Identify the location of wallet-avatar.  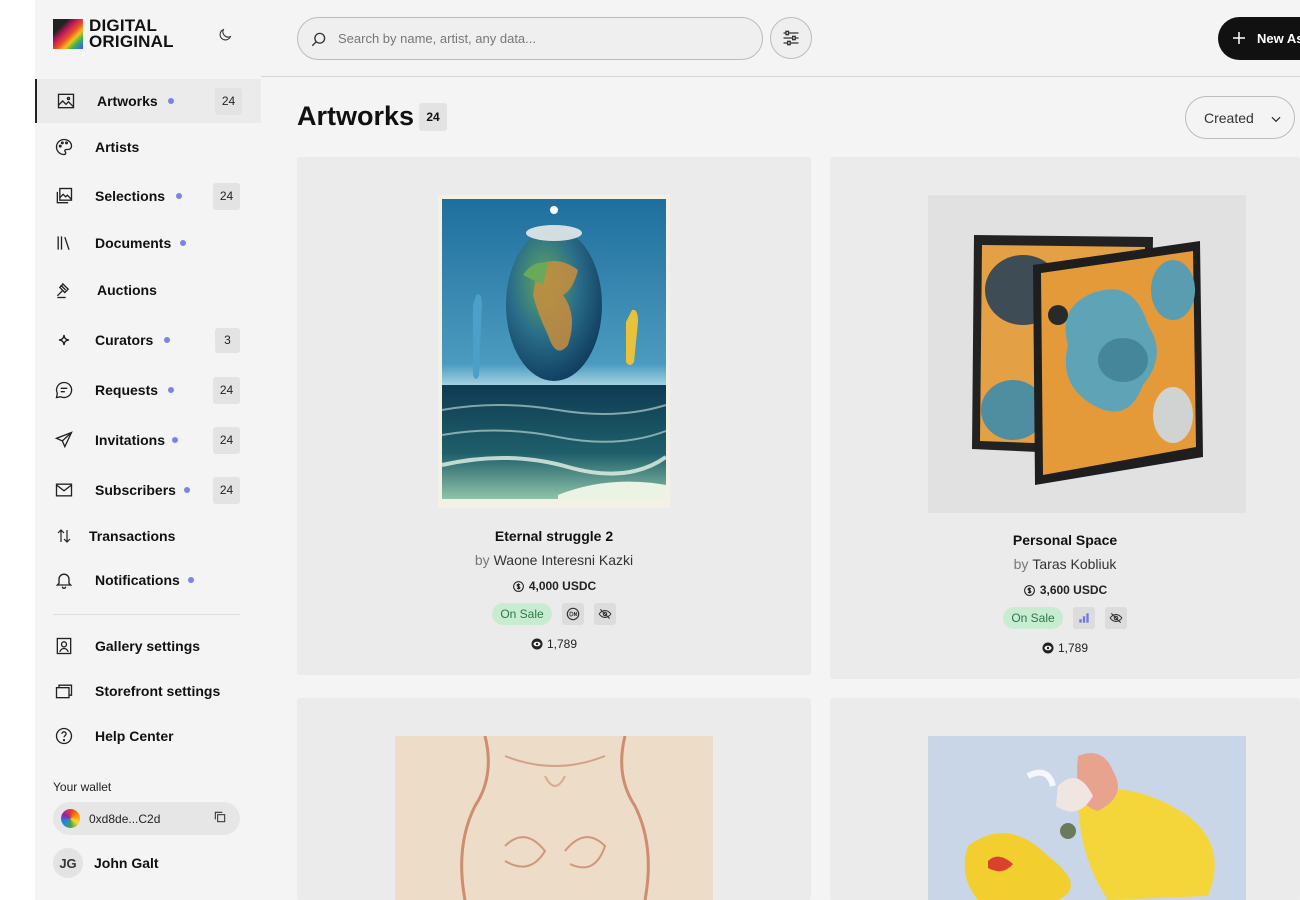
(70, 818).